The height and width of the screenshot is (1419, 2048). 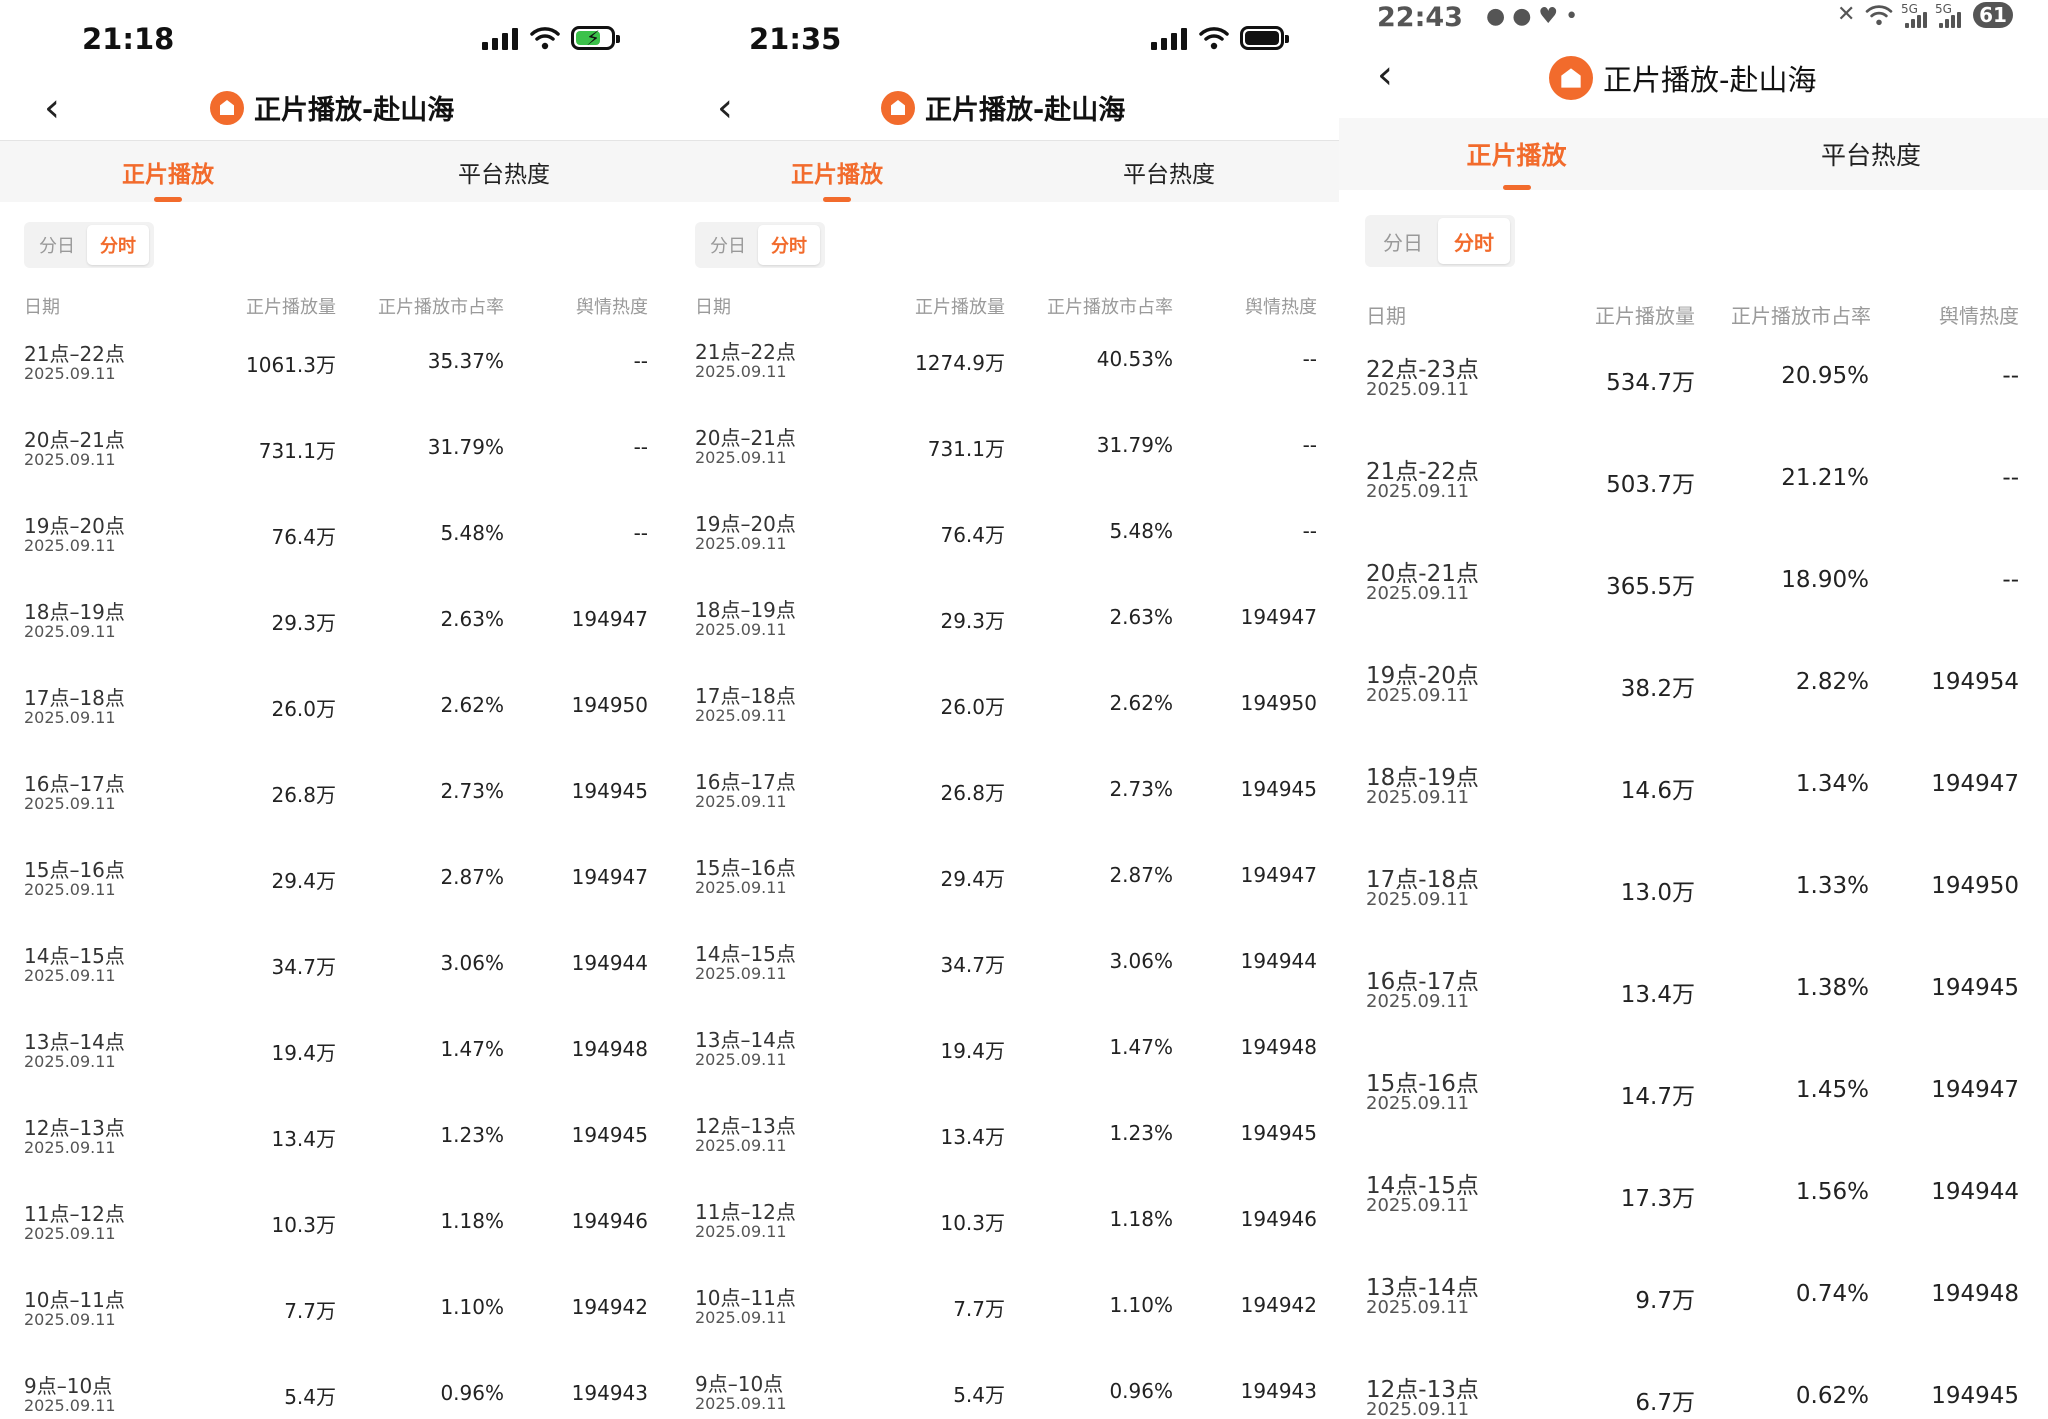 I want to click on row-heat: 194942, so click(x=1278, y=1305).